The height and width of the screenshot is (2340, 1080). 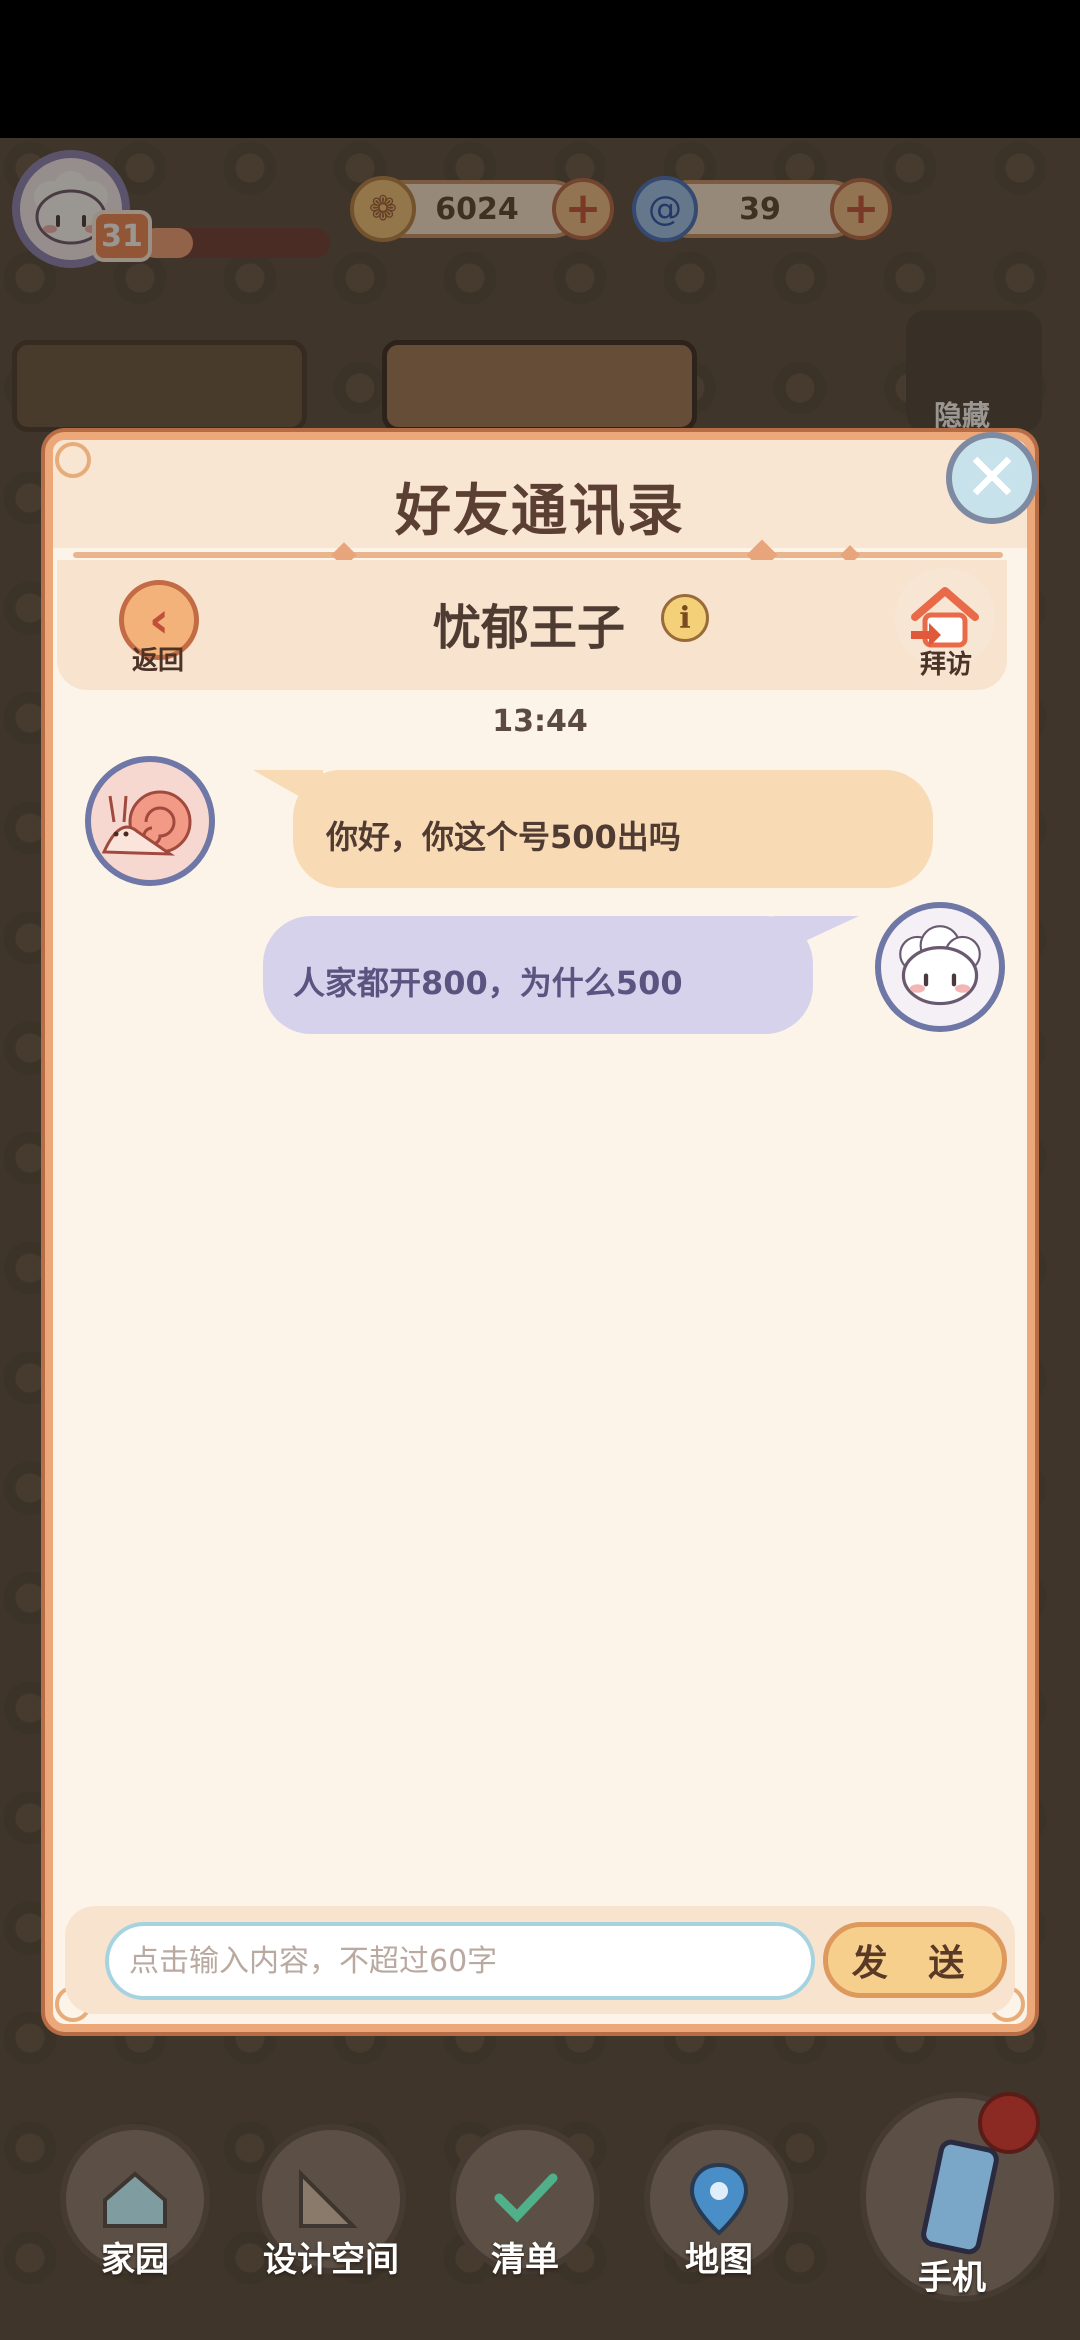 What do you see at coordinates (146, 823) in the screenshot?
I see `snail-icon` at bounding box center [146, 823].